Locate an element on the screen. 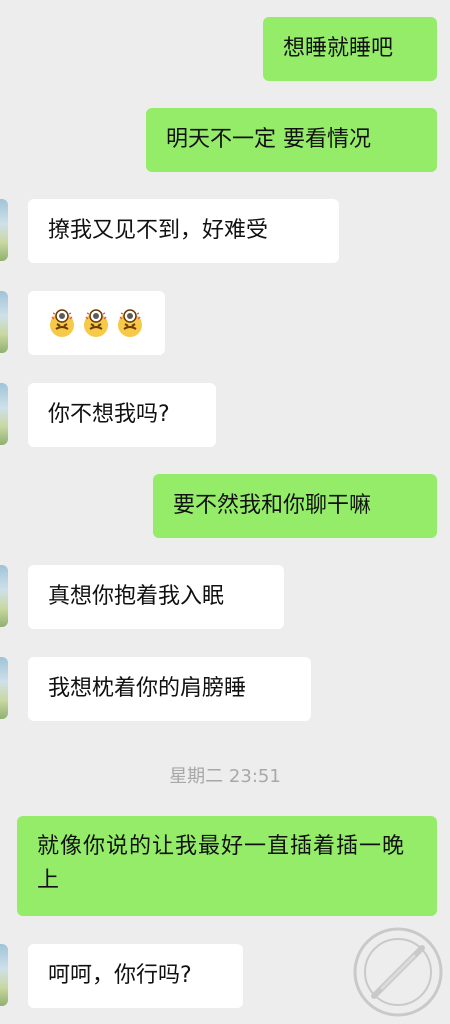 Image resolution: width=450 pixels, height=1024 pixels. incoming-emoji-message is located at coordinates (96, 323).